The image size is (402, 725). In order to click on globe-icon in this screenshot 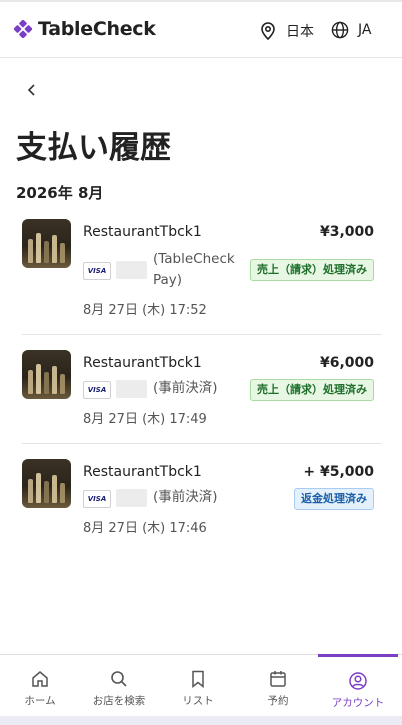, I will do `click(340, 30)`.